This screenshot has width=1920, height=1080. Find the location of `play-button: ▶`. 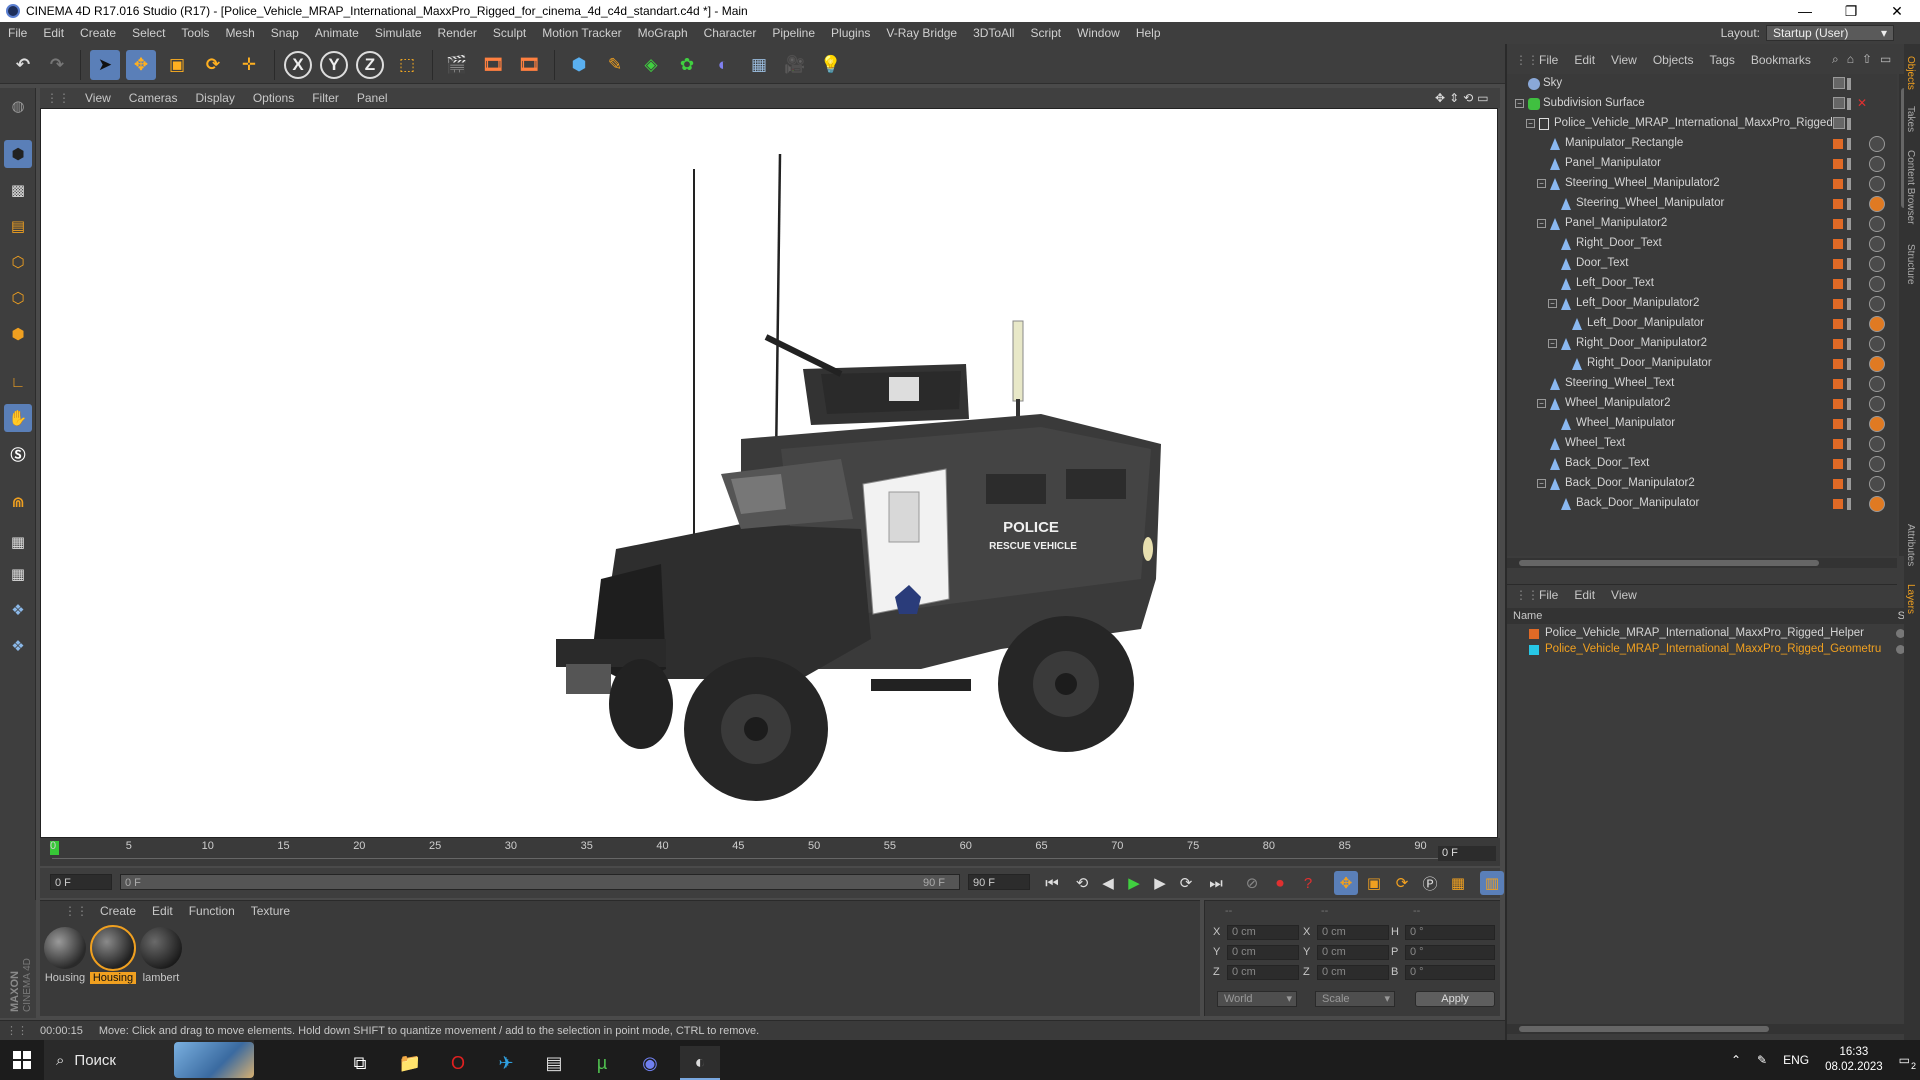

play-button: ▶ is located at coordinates (1134, 883).